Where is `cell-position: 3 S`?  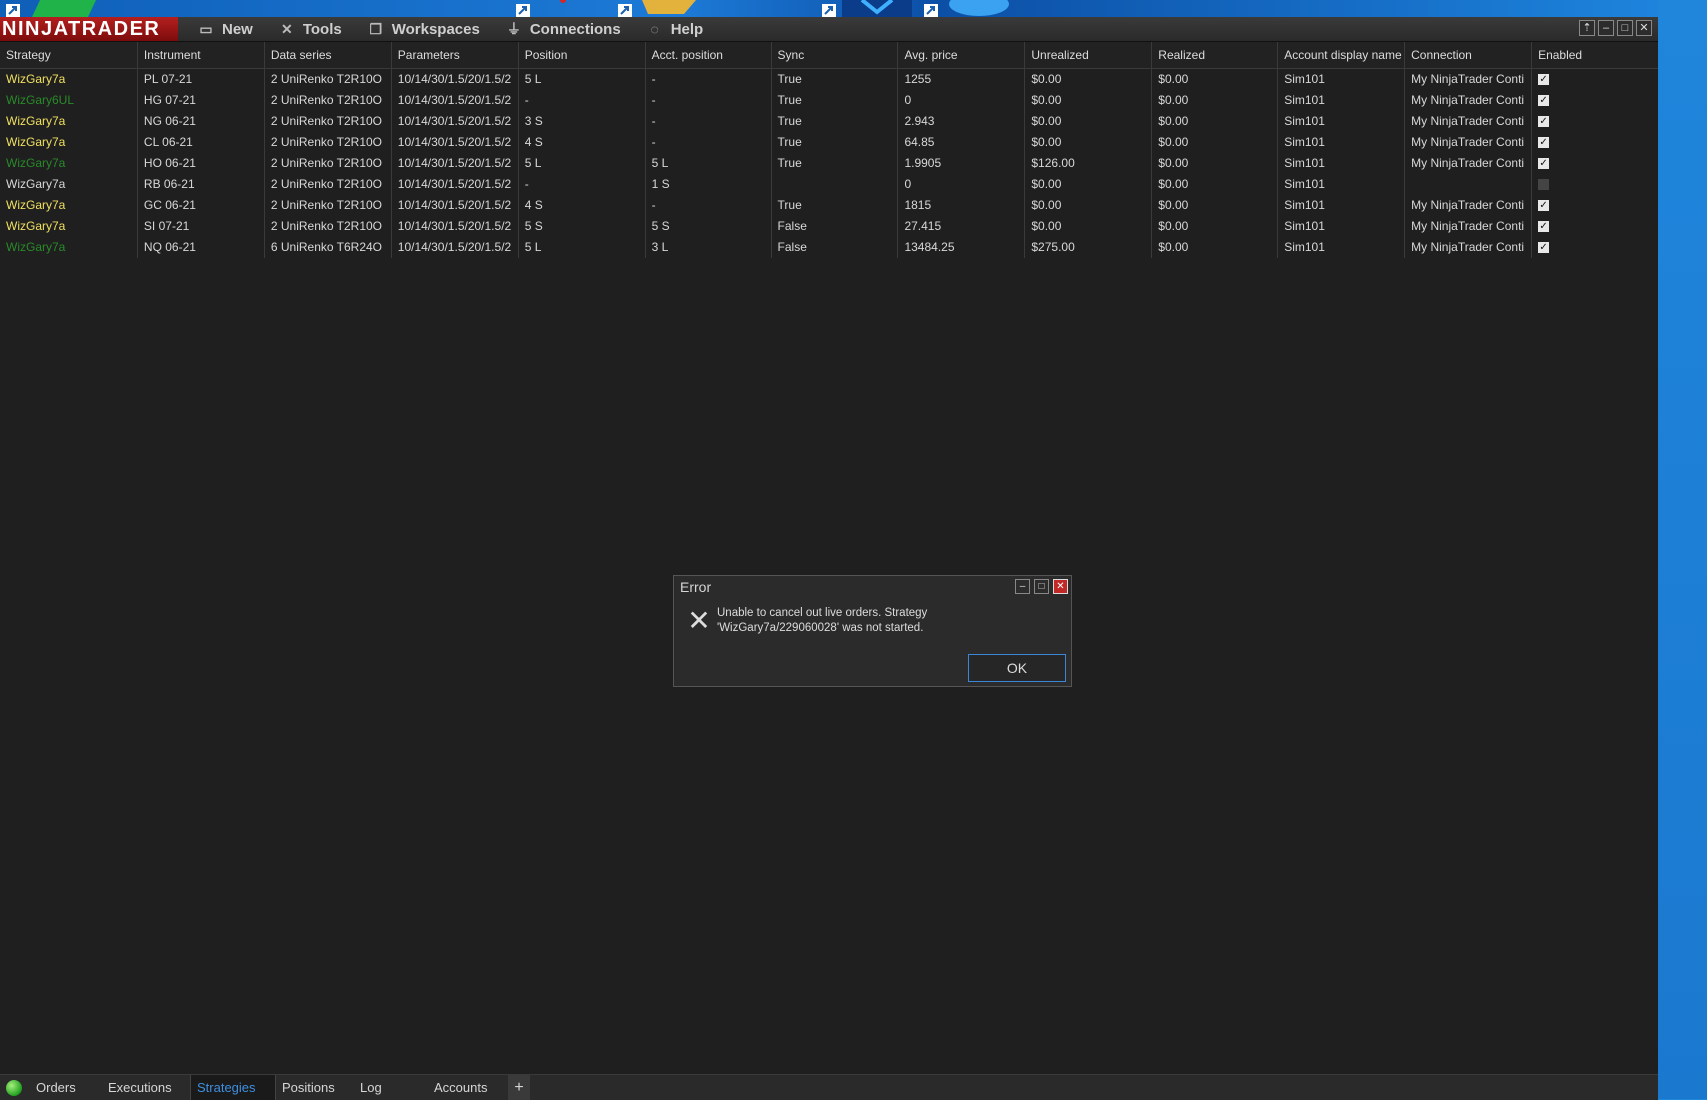 cell-position: 3 S is located at coordinates (582, 121).